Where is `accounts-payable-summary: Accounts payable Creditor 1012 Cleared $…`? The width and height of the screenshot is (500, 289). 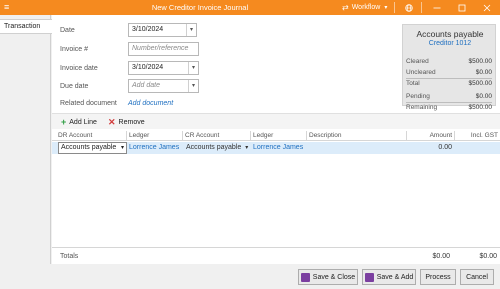
accounts-payable-summary: Accounts payable Creditor 1012 Cleared $… is located at coordinates (449, 67).